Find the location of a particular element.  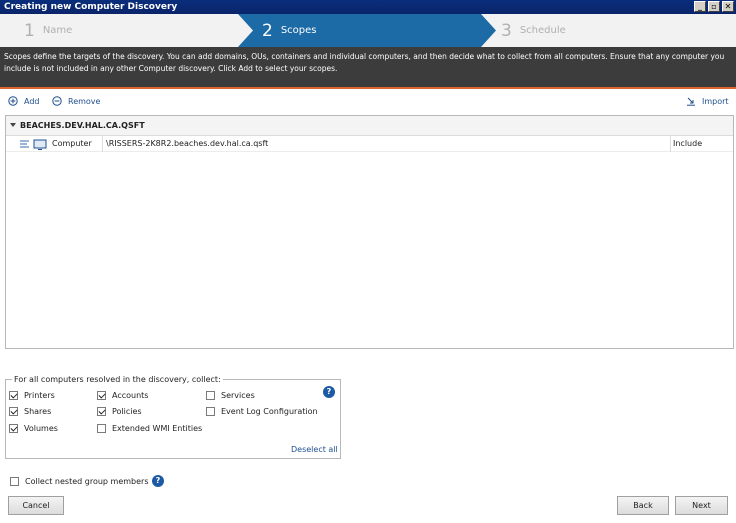

checkbox-label: Volumes is located at coordinates (41, 428).